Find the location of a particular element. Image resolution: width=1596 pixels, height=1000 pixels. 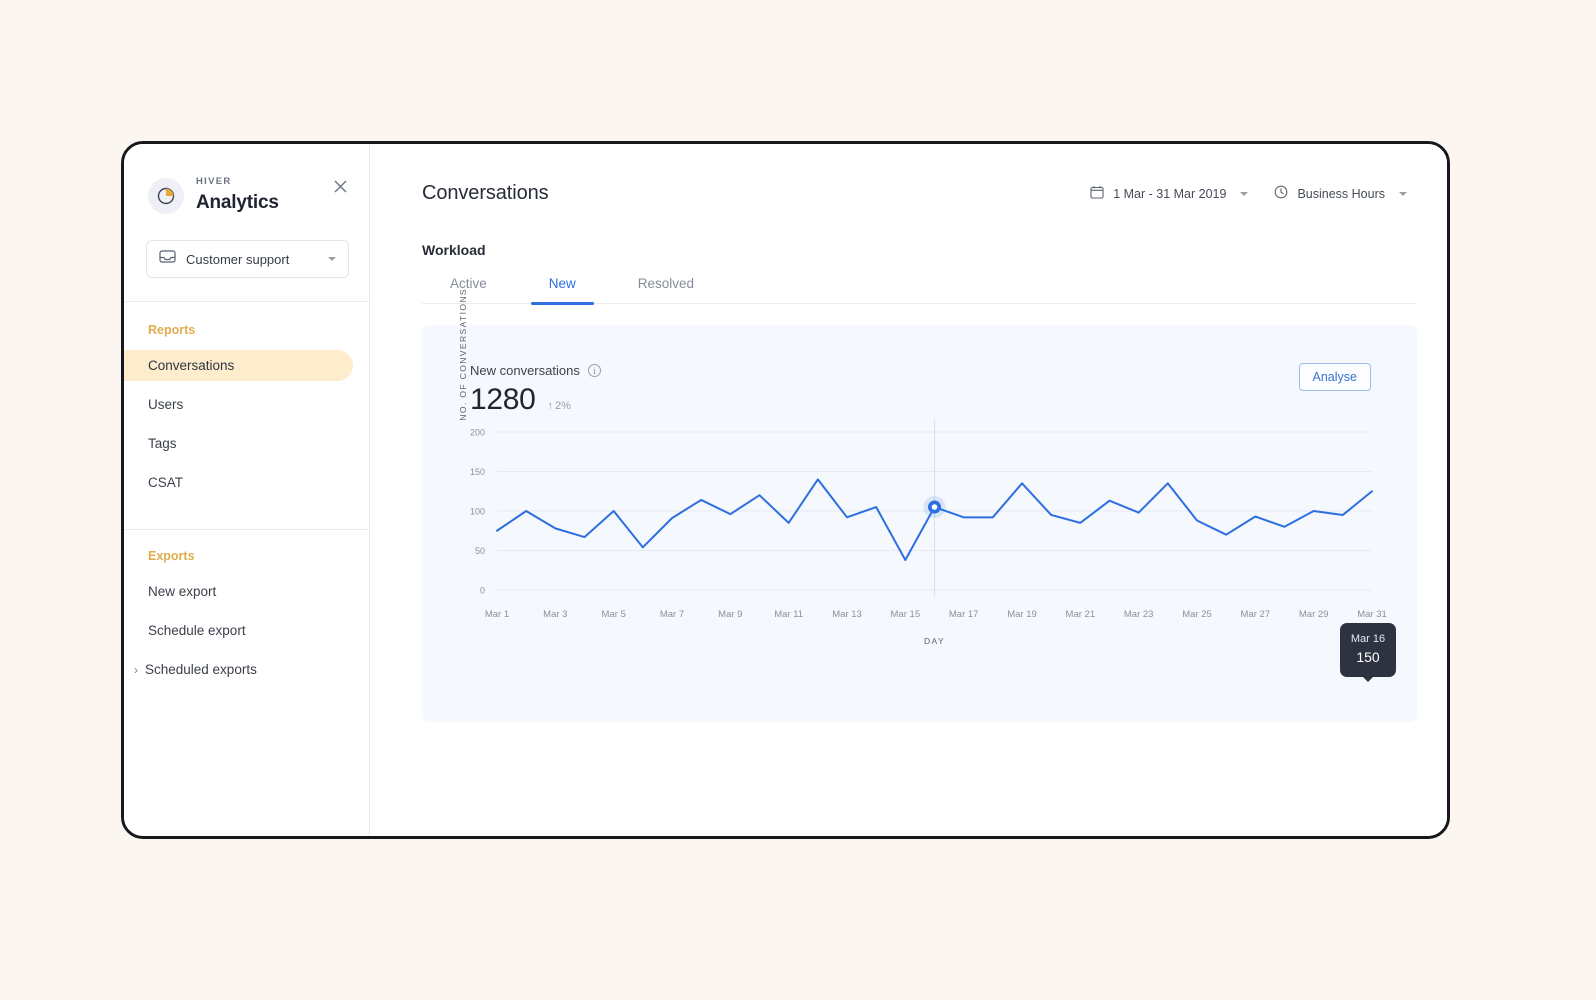

svg-text: Mar 5 is located at coordinates (614, 614).